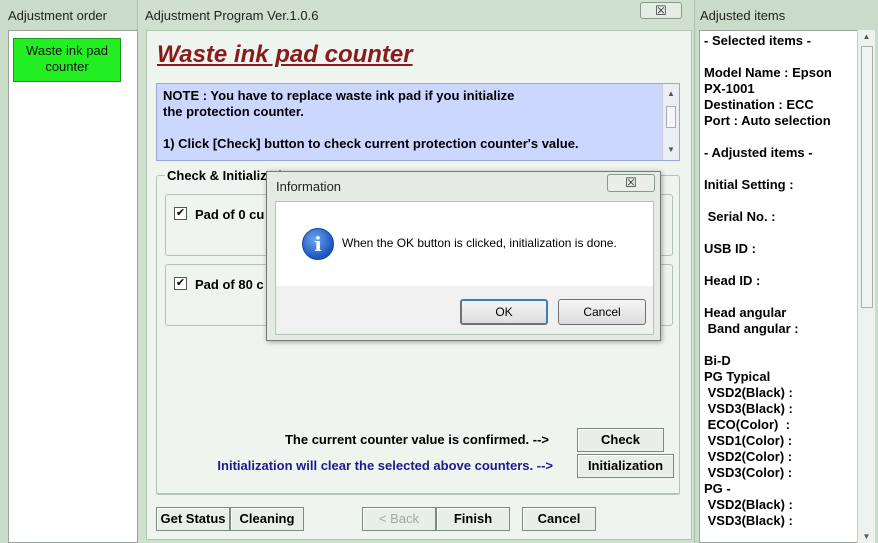 The image size is (878, 543). Describe the element at coordinates (729, 88) in the screenshot. I see `adjusted-item-row: PX-1001` at that location.